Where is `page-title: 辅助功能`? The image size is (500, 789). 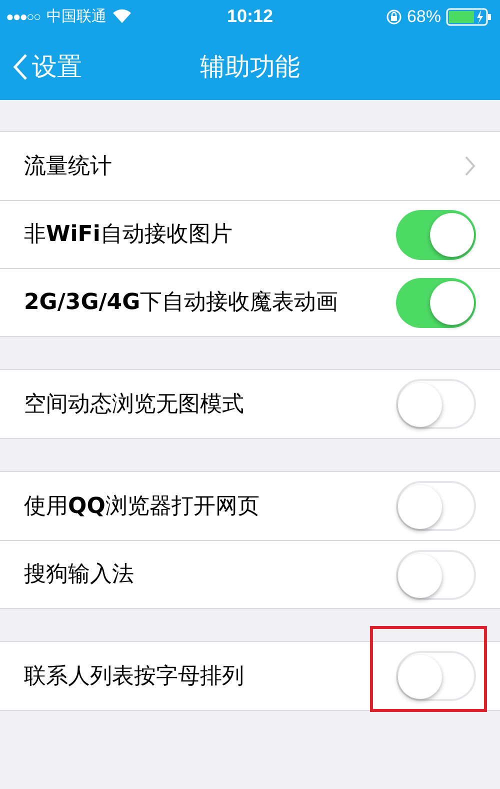
page-title: 辅助功能 is located at coordinates (250, 66).